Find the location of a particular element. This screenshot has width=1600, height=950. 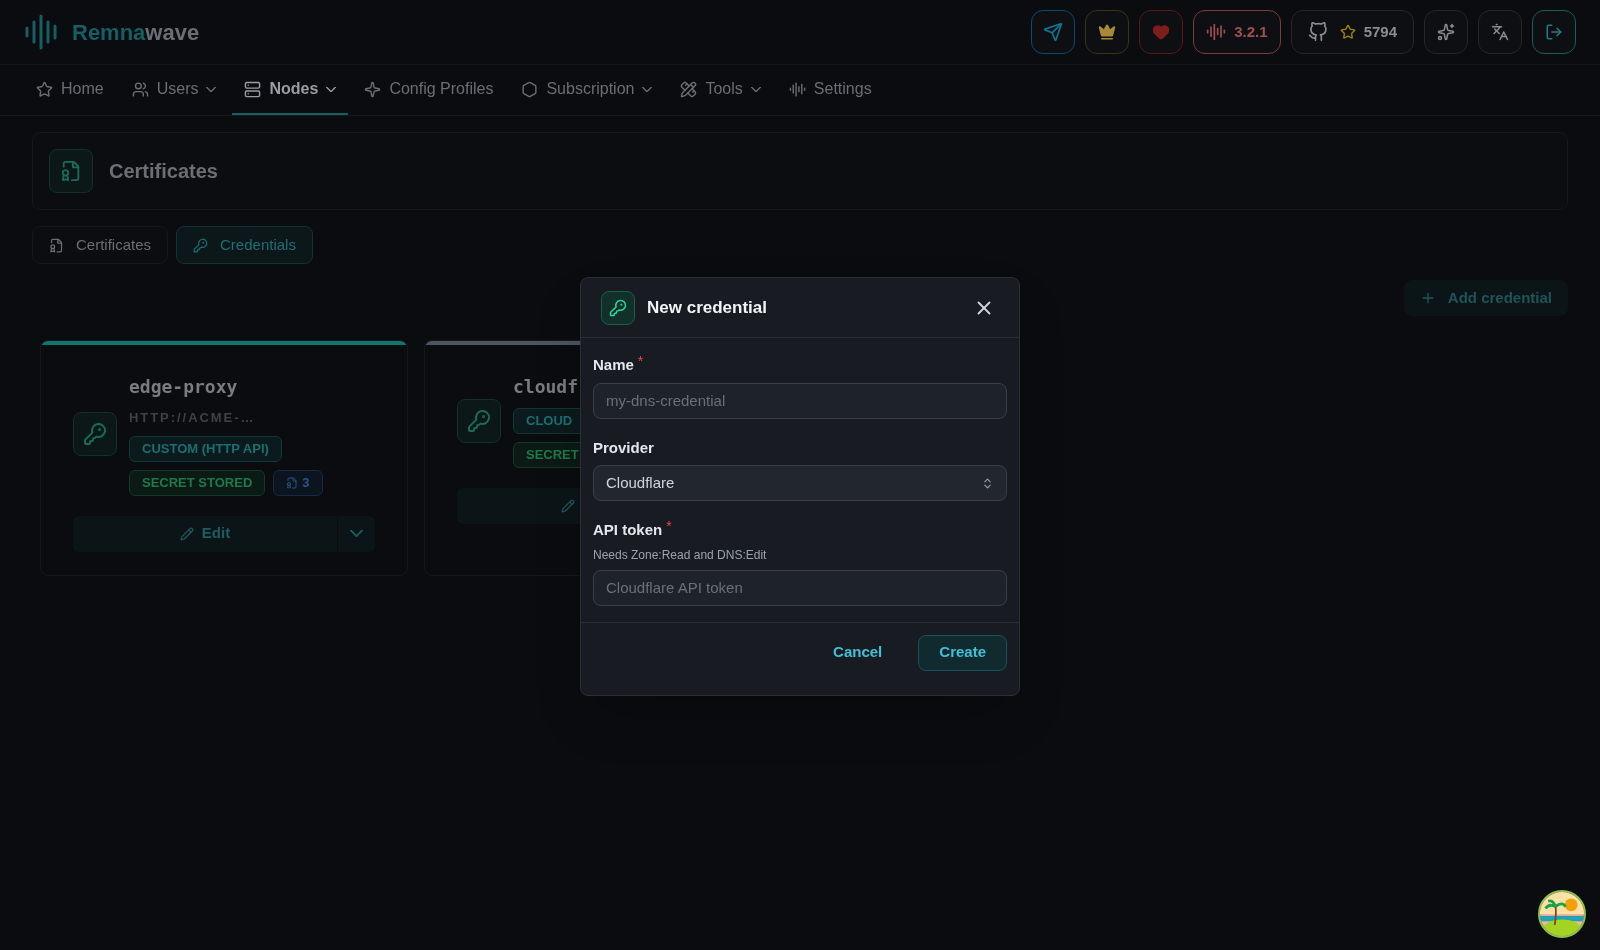

certificate-count-badge: 3 is located at coordinates (298, 482).